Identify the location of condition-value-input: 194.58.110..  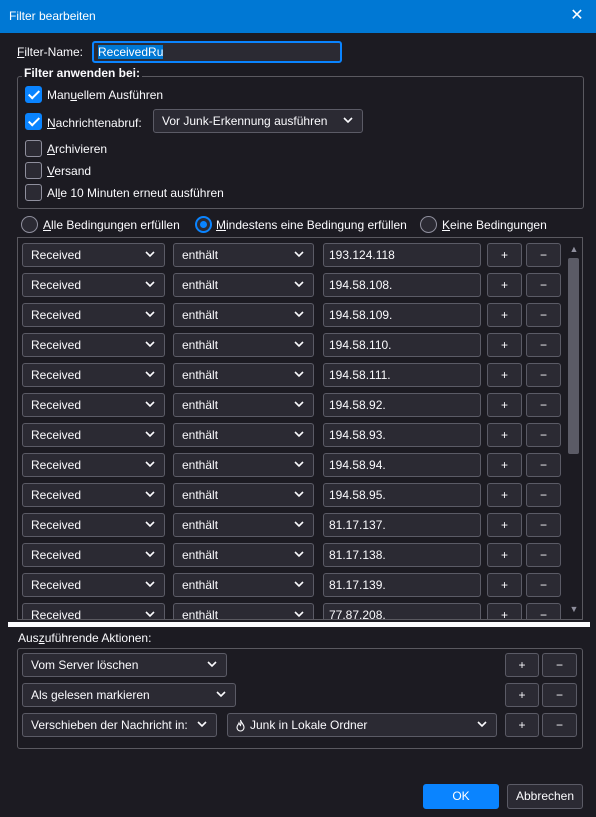
(402, 345).